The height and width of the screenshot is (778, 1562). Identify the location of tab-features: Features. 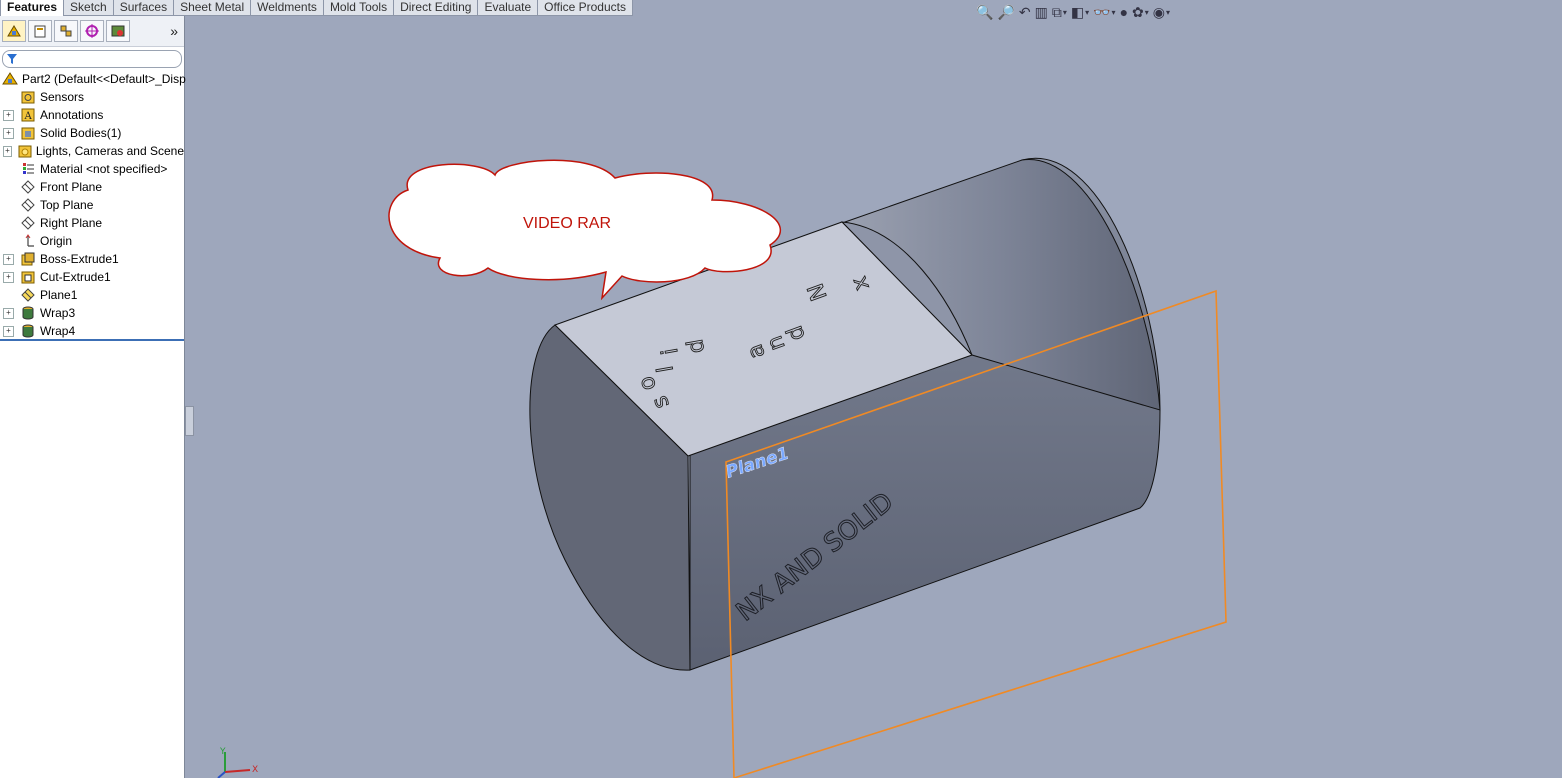
(32, 8).